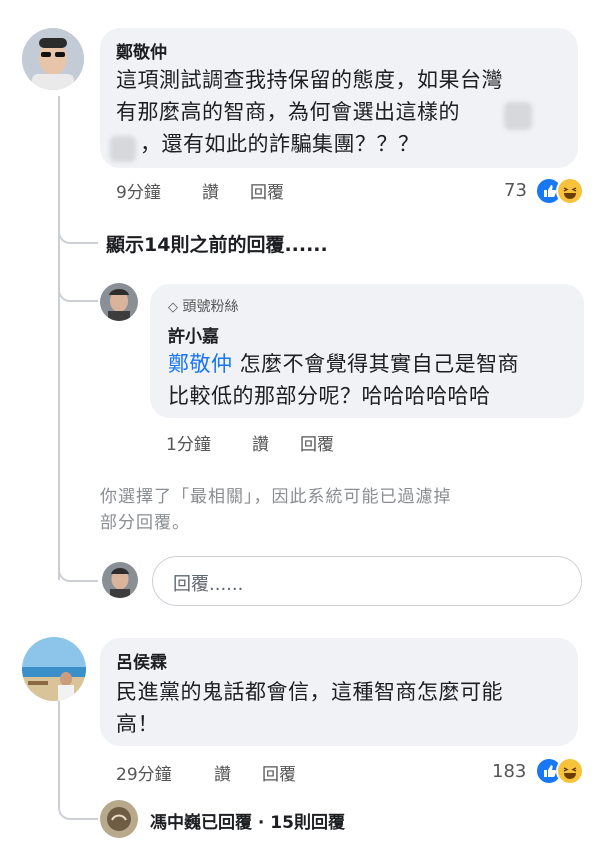 This screenshot has height=858, width=604. What do you see at coordinates (515, 190) in the screenshot?
I see `reaction-count: 73` at bounding box center [515, 190].